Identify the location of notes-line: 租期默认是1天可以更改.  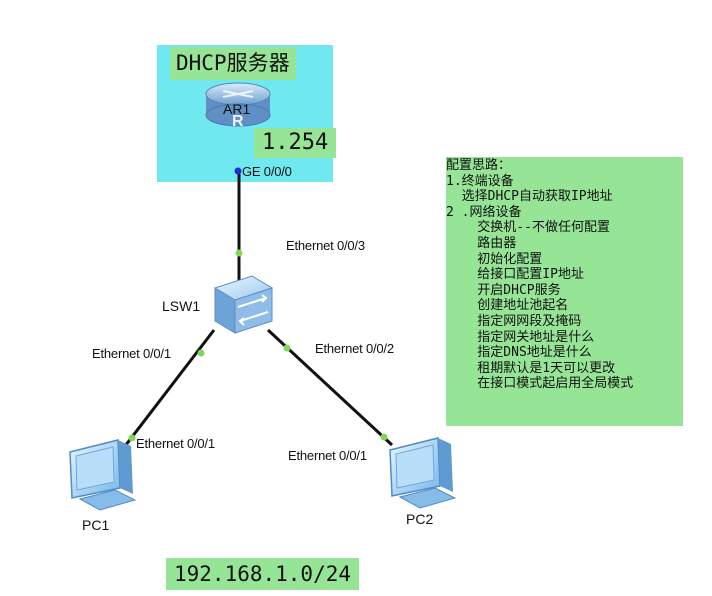
(531, 368).